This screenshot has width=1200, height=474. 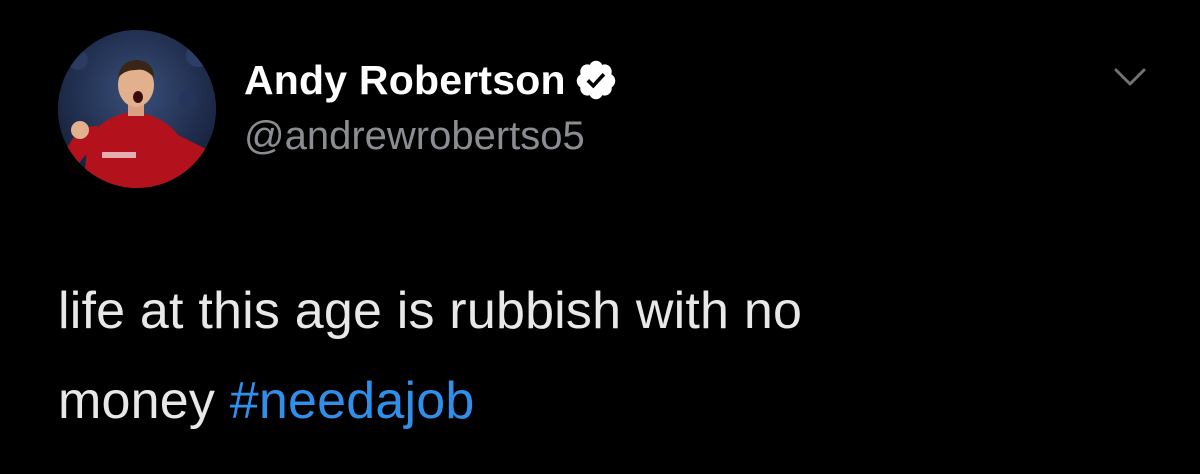 I want to click on avatar-photo, so click(x=137, y=109).